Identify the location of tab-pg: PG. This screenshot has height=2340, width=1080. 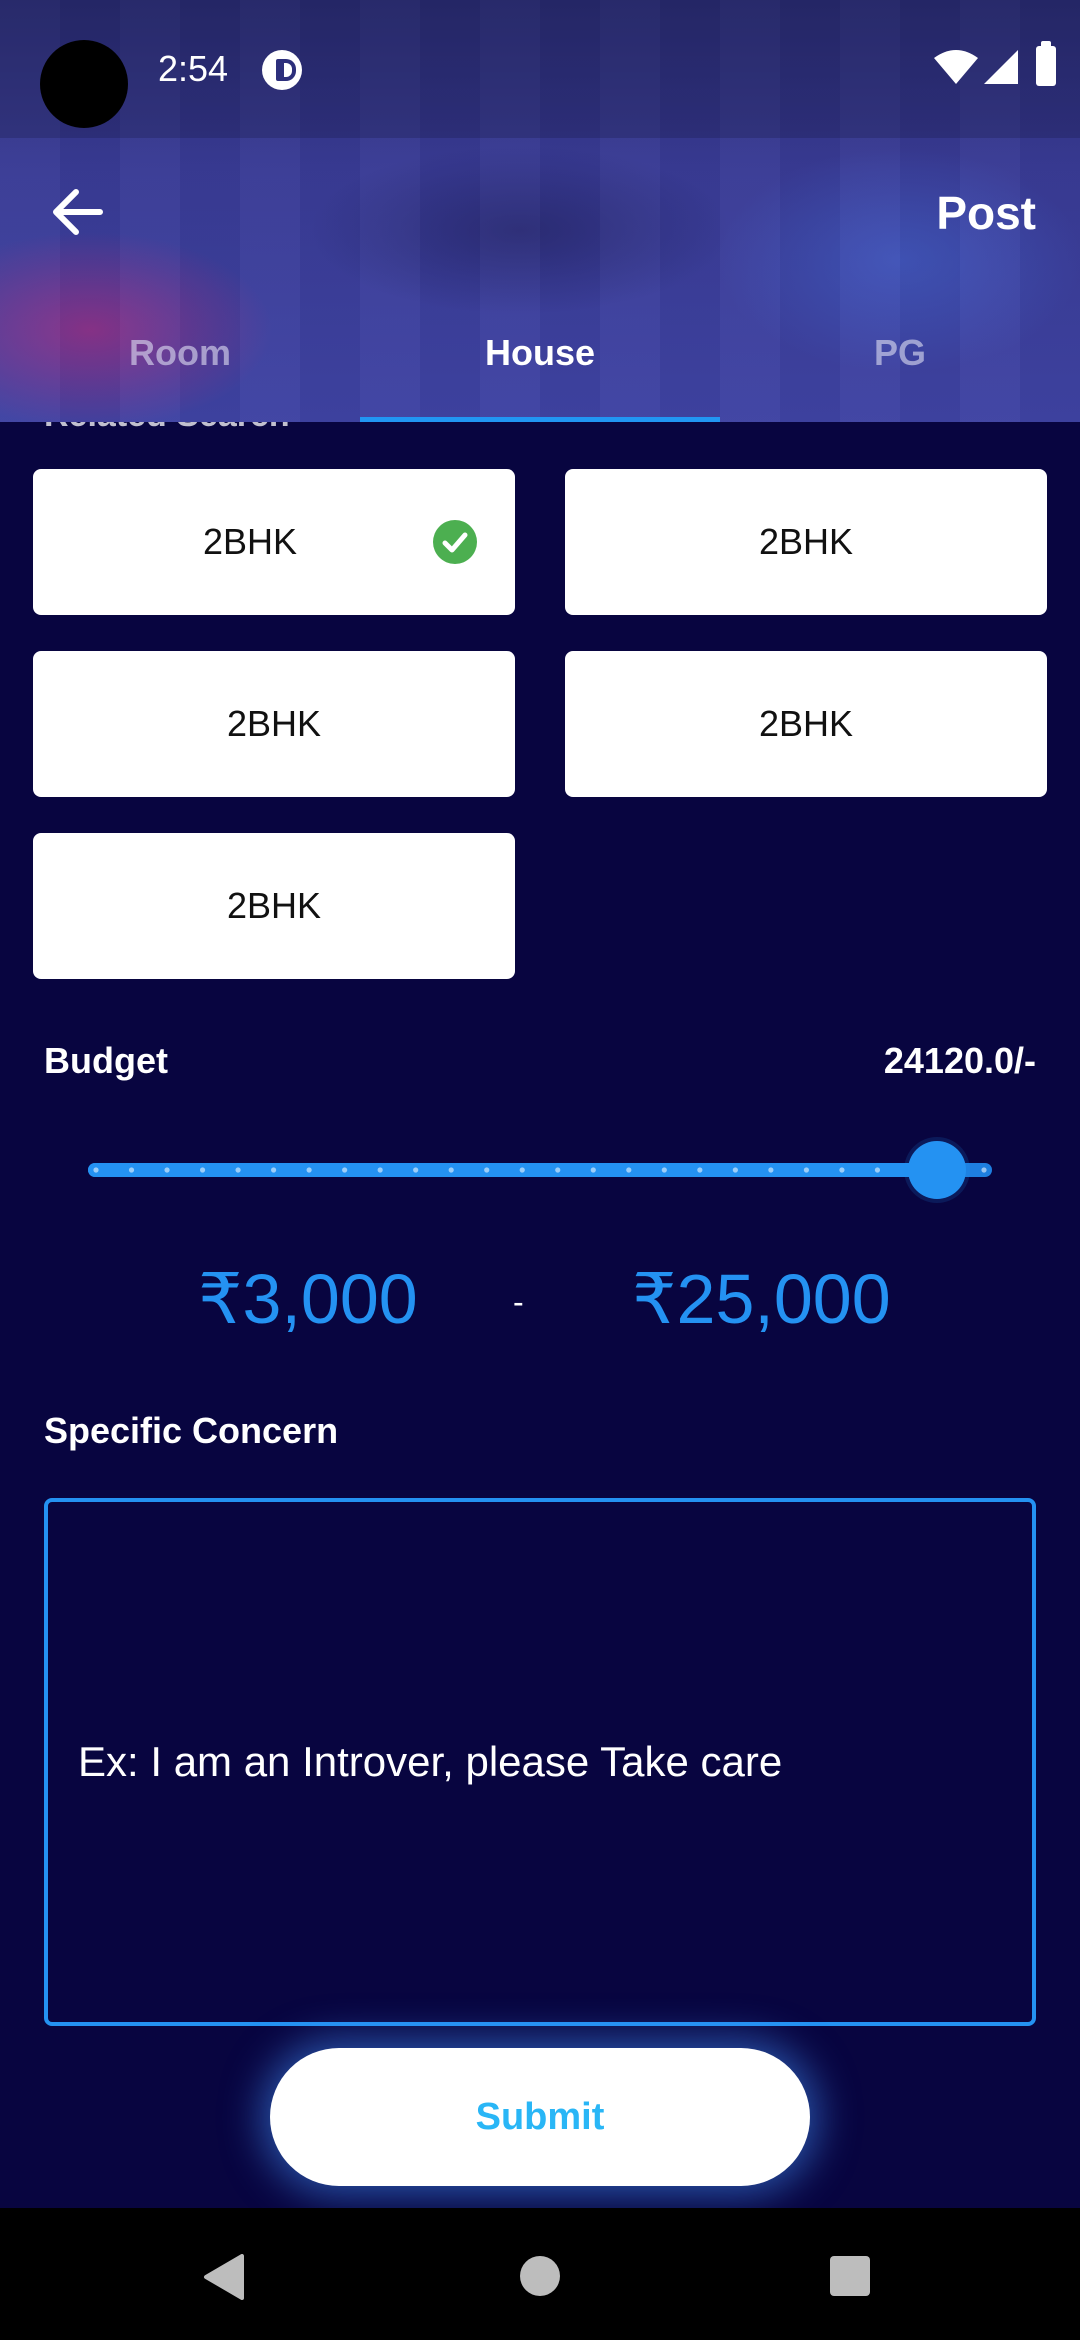
(900, 371).